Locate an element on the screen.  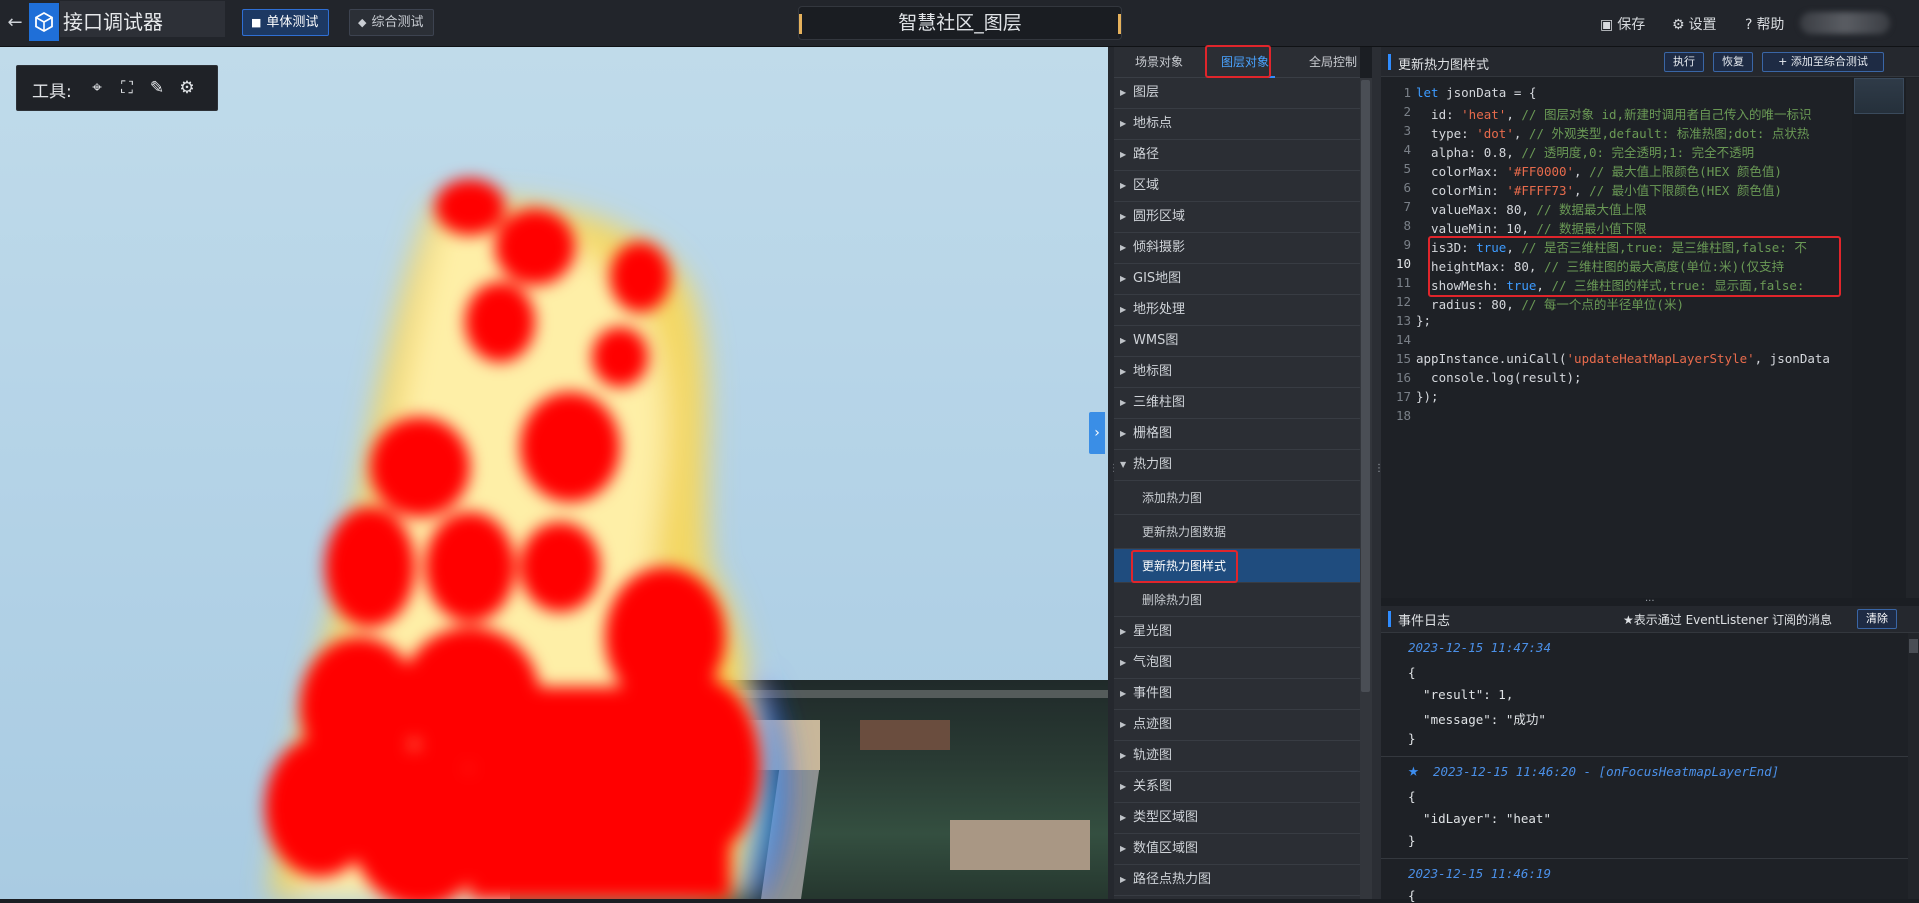
log-line: "result": 1, is located at coordinates (1461, 694).